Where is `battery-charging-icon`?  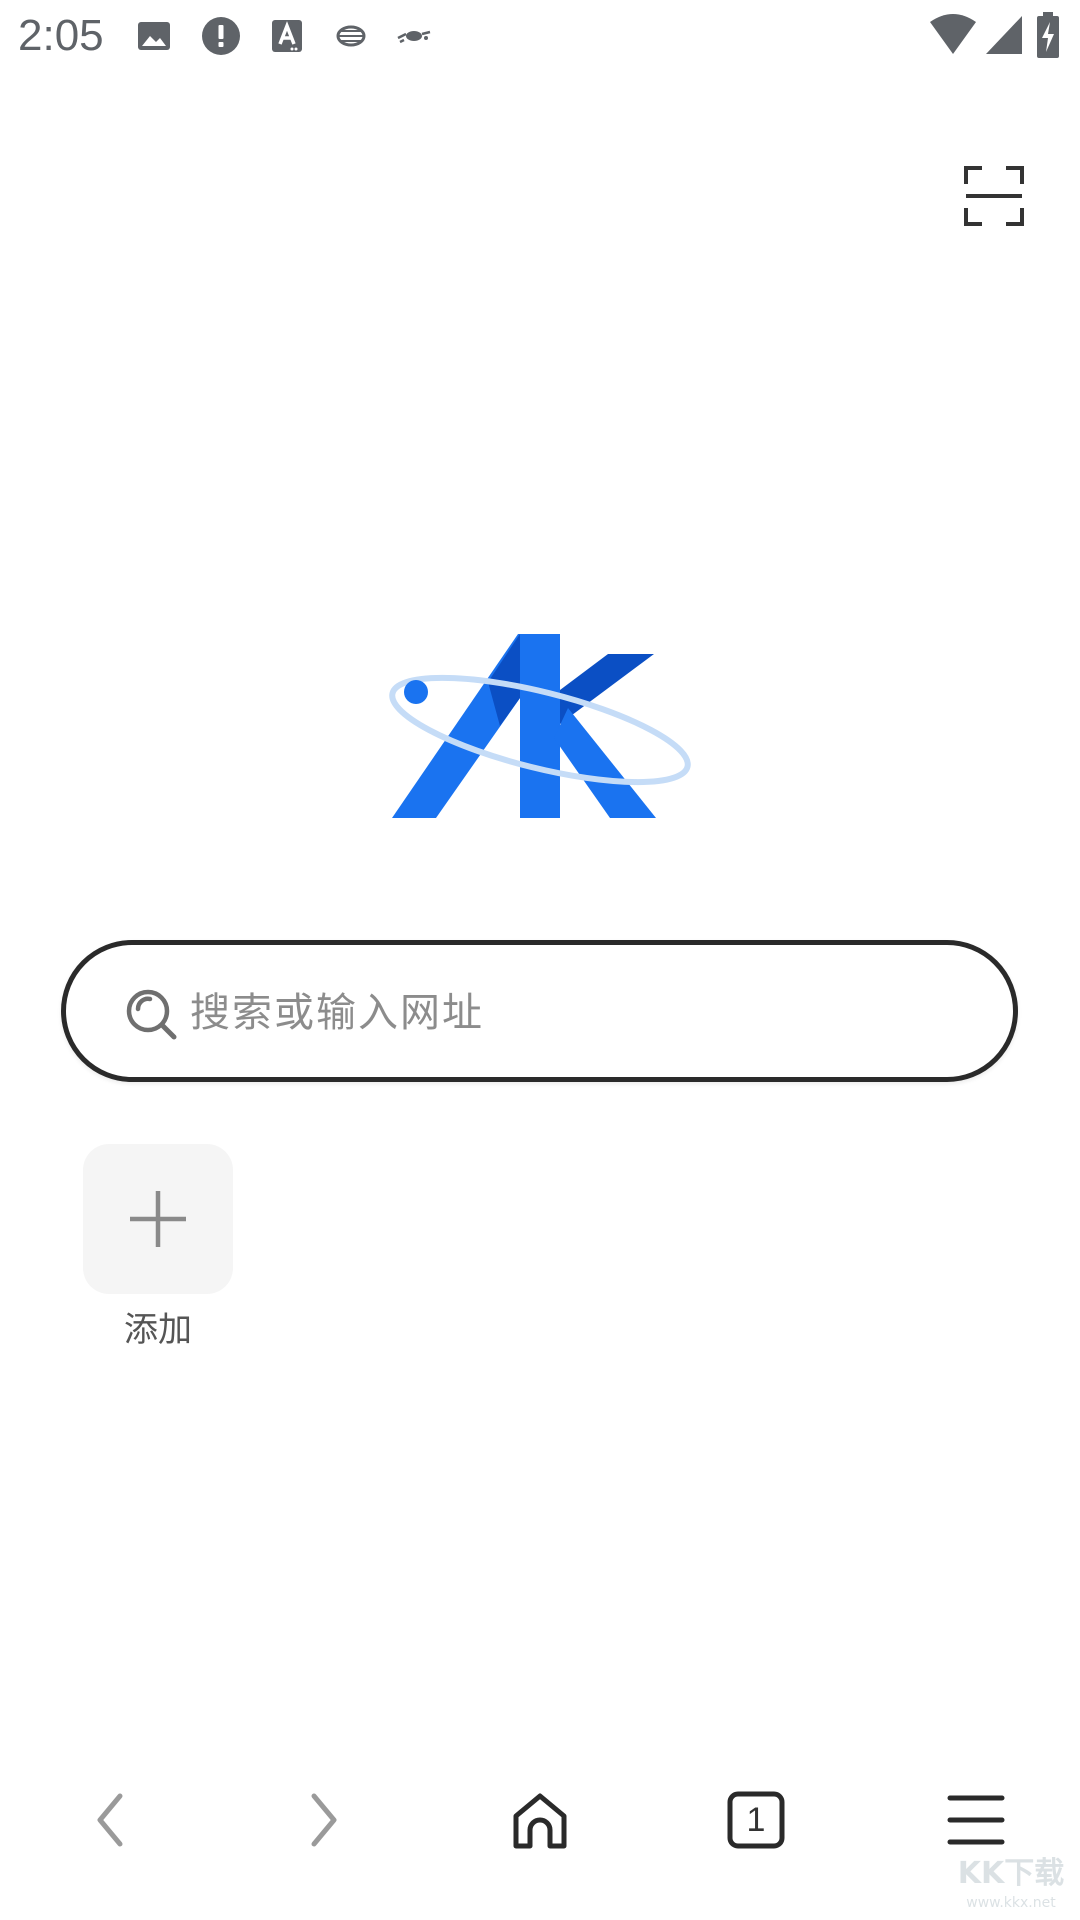
battery-charging-icon is located at coordinates (1048, 35).